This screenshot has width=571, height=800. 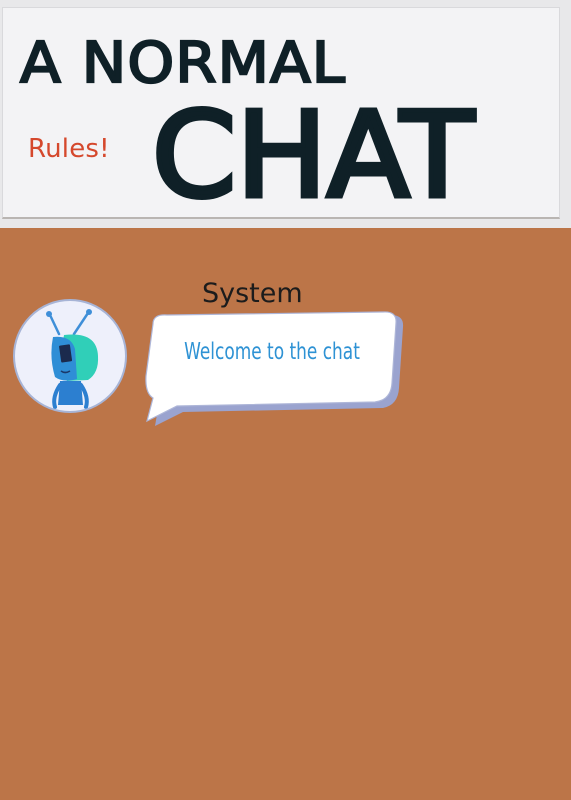 What do you see at coordinates (277, 369) in the screenshot?
I see `message-bubble: Welcome to the chat` at bounding box center [277, 369].